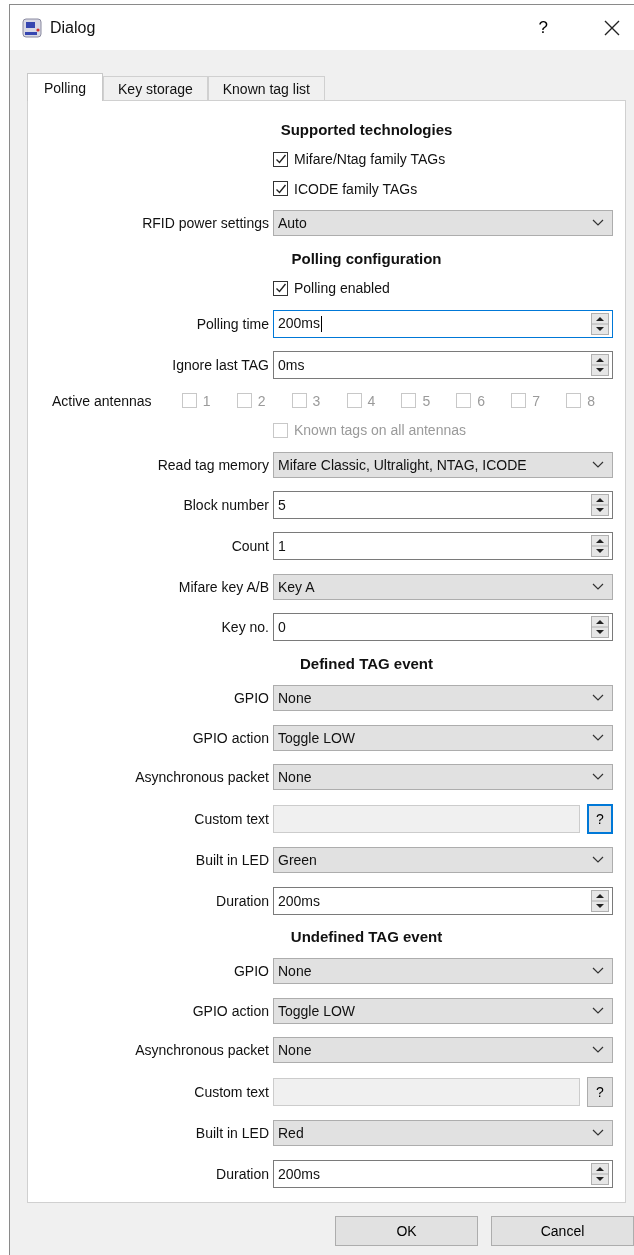 This screenshot has height=1255, width=634. Describe the element at coordinates (366, 663) in the screenshot. I see `section-heading: Defined TAG event` at that location.